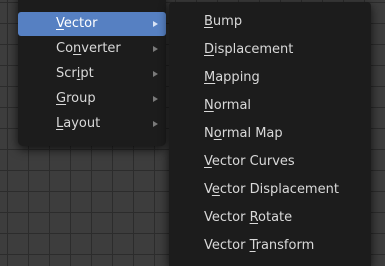  I want to click on menu-item-label: Vector Rotate, so click(248, 217).